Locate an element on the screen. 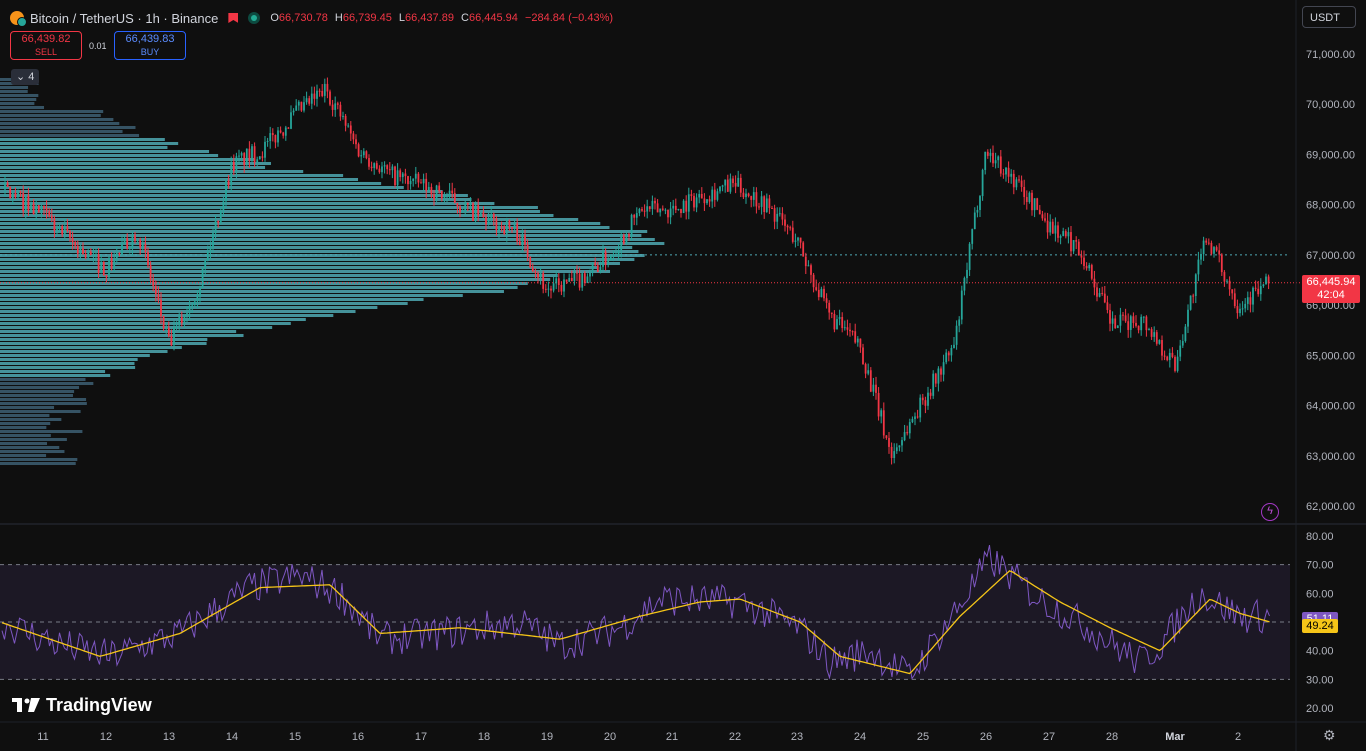 This screenshot has height=751, width=1366. price-tick-label: 71,000.00 is located at coordinates (1330, 55).